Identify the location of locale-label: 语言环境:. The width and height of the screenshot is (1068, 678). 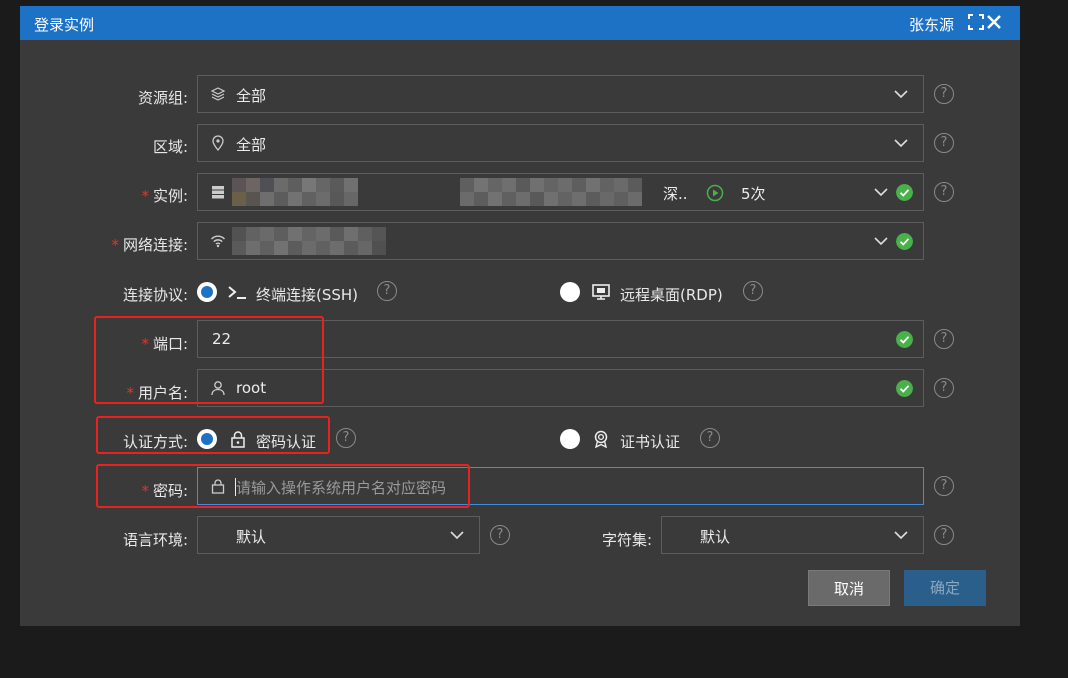
(155, 540).